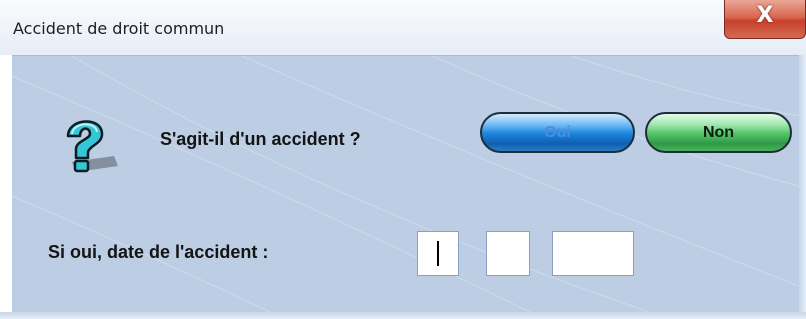 This screenshot has height=319, width=806. I want to click on close-button: X, so click(765, 19).